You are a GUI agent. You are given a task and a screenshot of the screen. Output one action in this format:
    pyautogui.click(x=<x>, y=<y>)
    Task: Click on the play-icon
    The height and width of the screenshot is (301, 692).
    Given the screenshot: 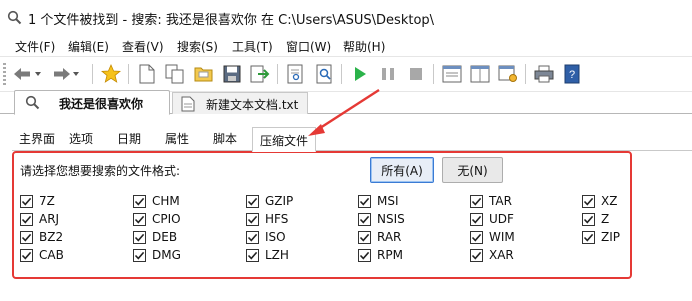 What is the action you would take?
    pyautogui.click(x=360, y=74)
    